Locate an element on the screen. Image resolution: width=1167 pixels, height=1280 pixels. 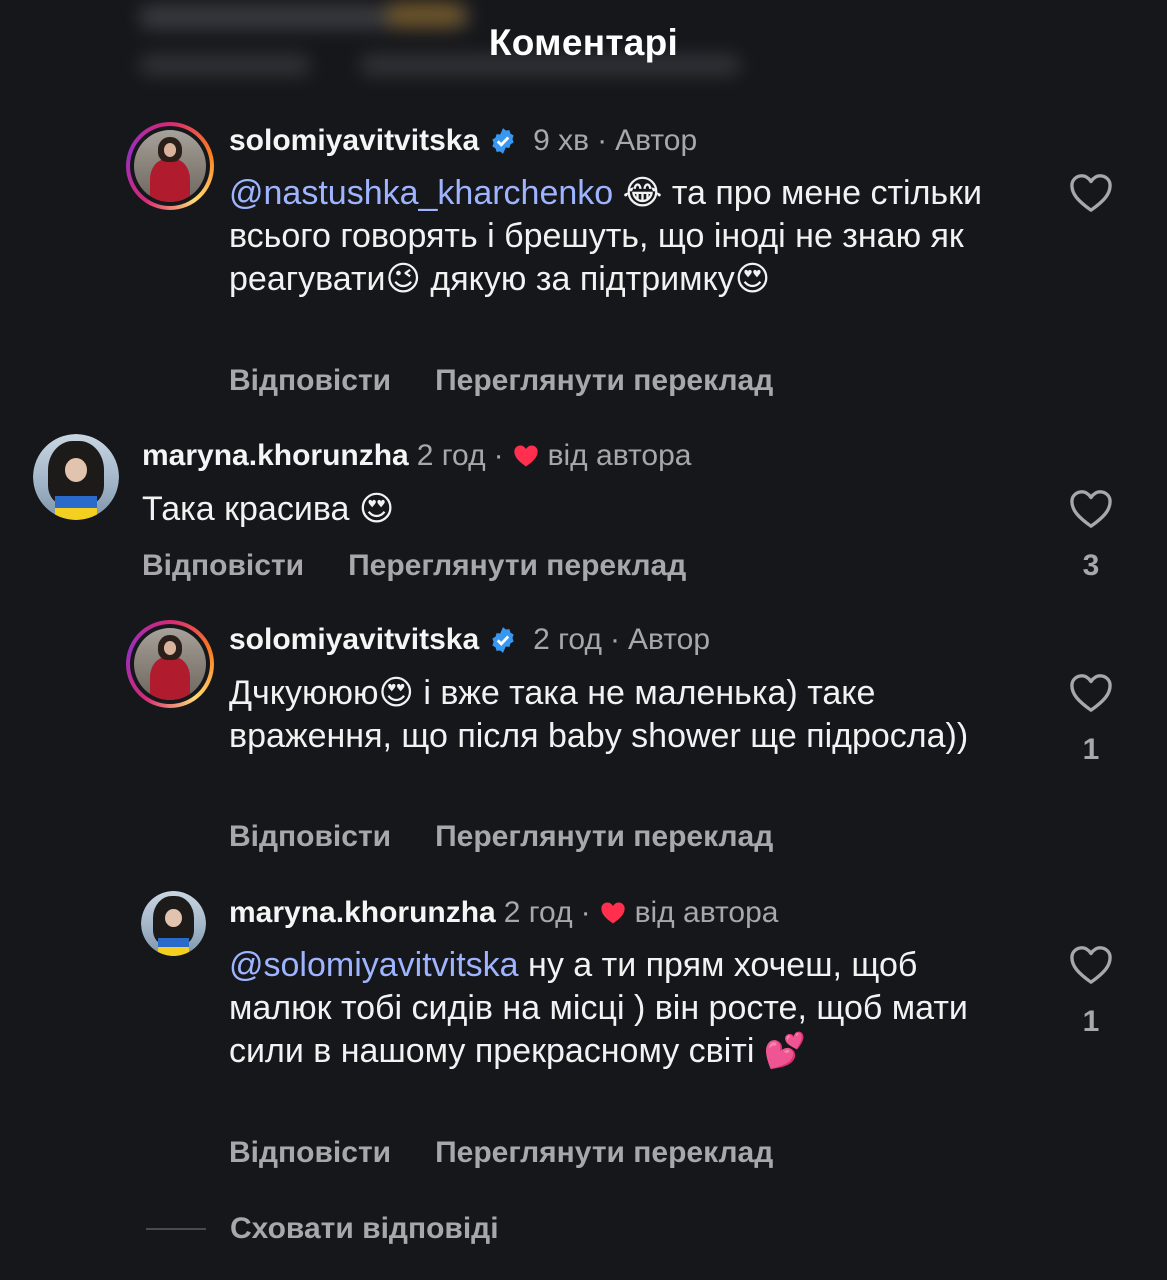
comment-time: 9 хв is located at coordinates (561, 140).